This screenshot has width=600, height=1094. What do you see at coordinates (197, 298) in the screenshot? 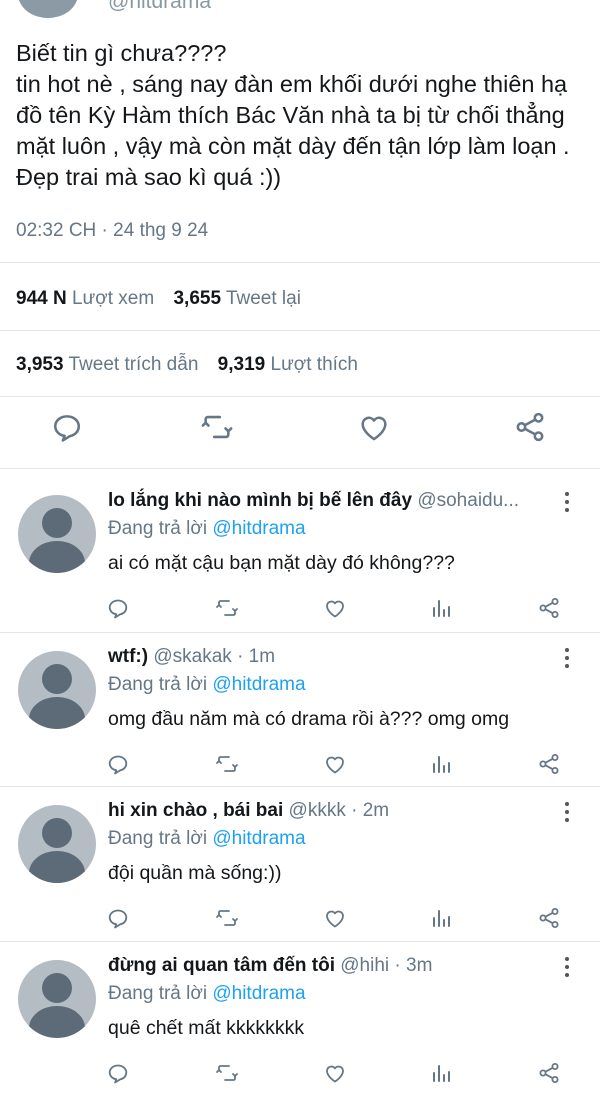
I see `retweets-count: 3,655` at bounding box center [197, 298].